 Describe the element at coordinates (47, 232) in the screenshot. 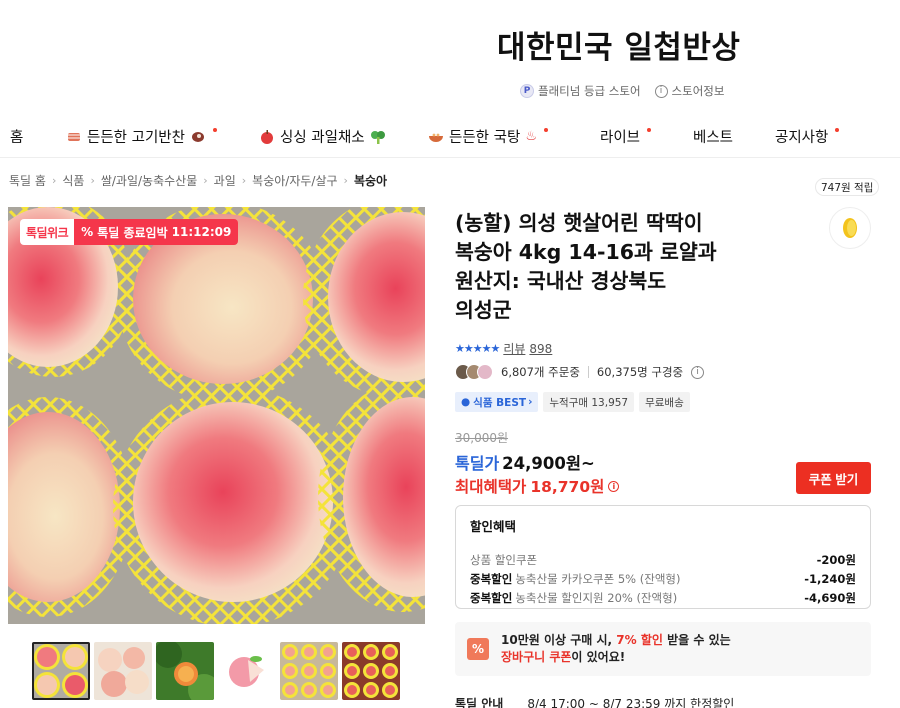

I see `deal-week-label: 톡딜위크` at that location.